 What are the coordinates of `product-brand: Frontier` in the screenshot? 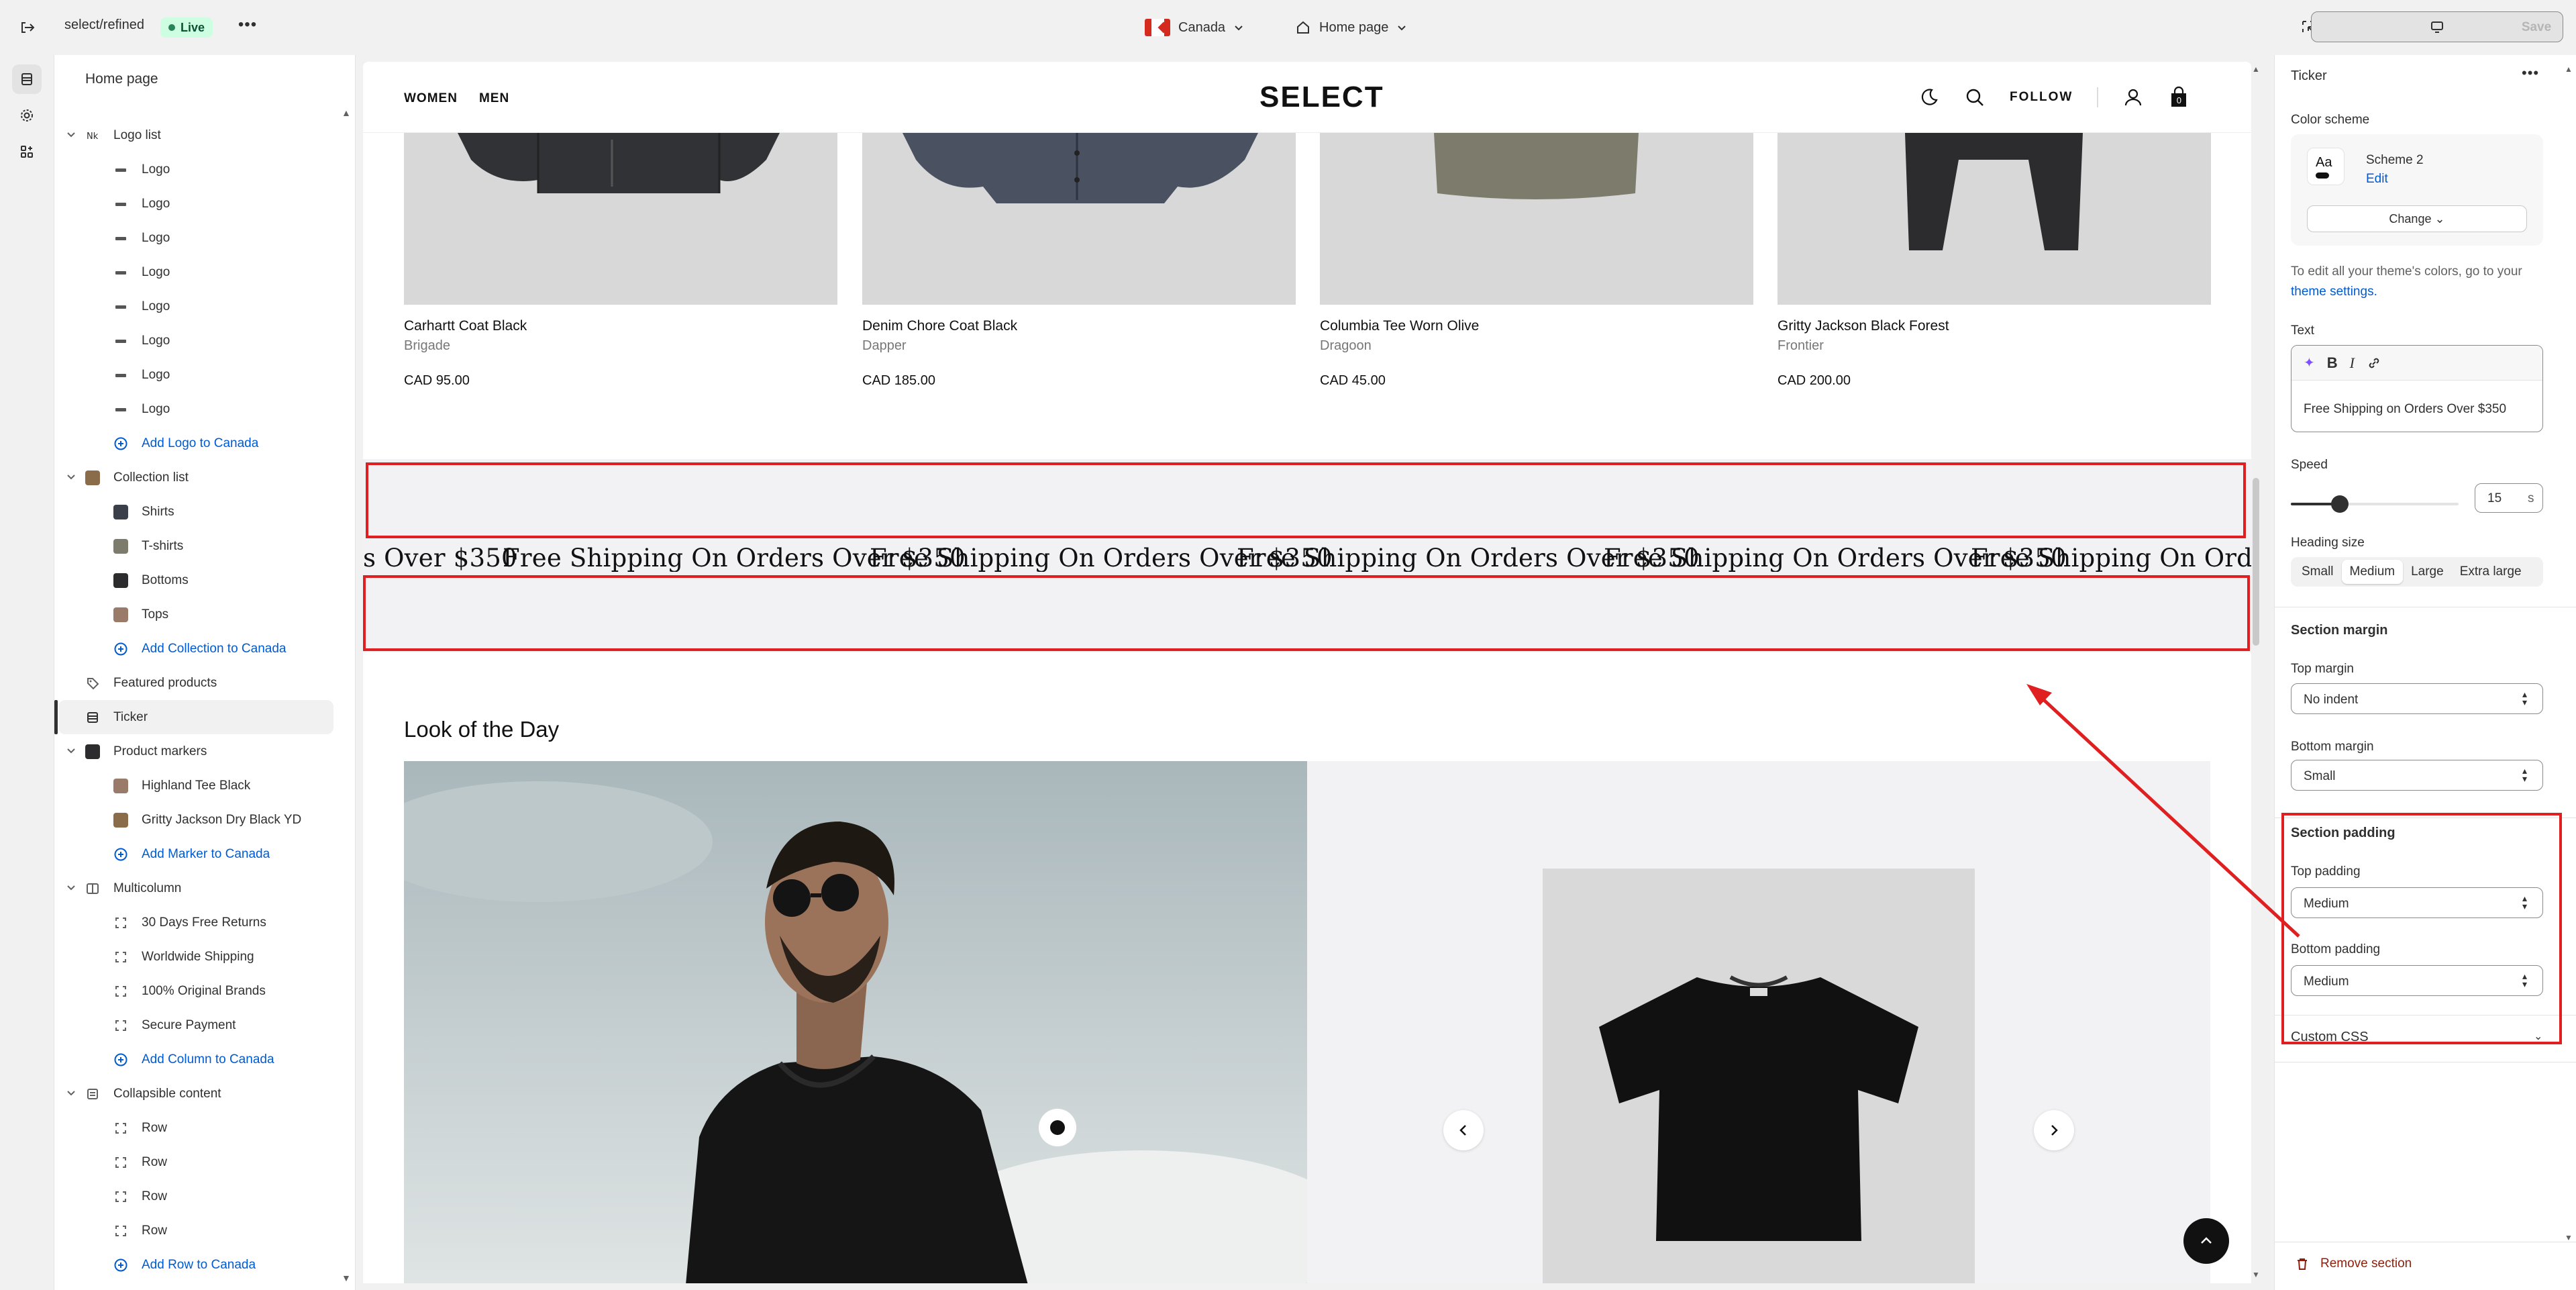 It's located at (1801, 345).